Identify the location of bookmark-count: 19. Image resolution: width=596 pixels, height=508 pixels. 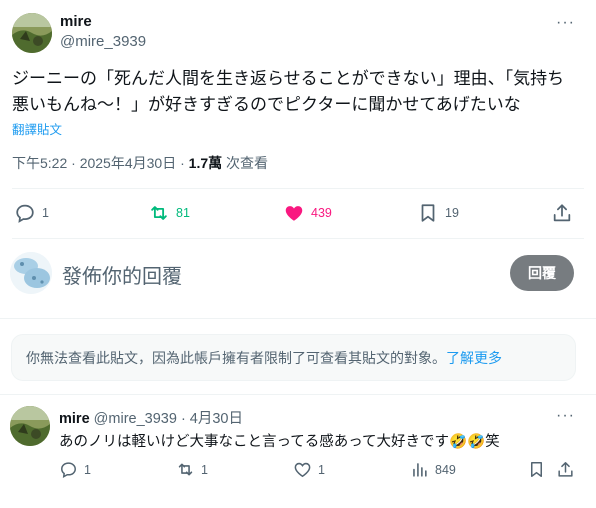
(452, 213).